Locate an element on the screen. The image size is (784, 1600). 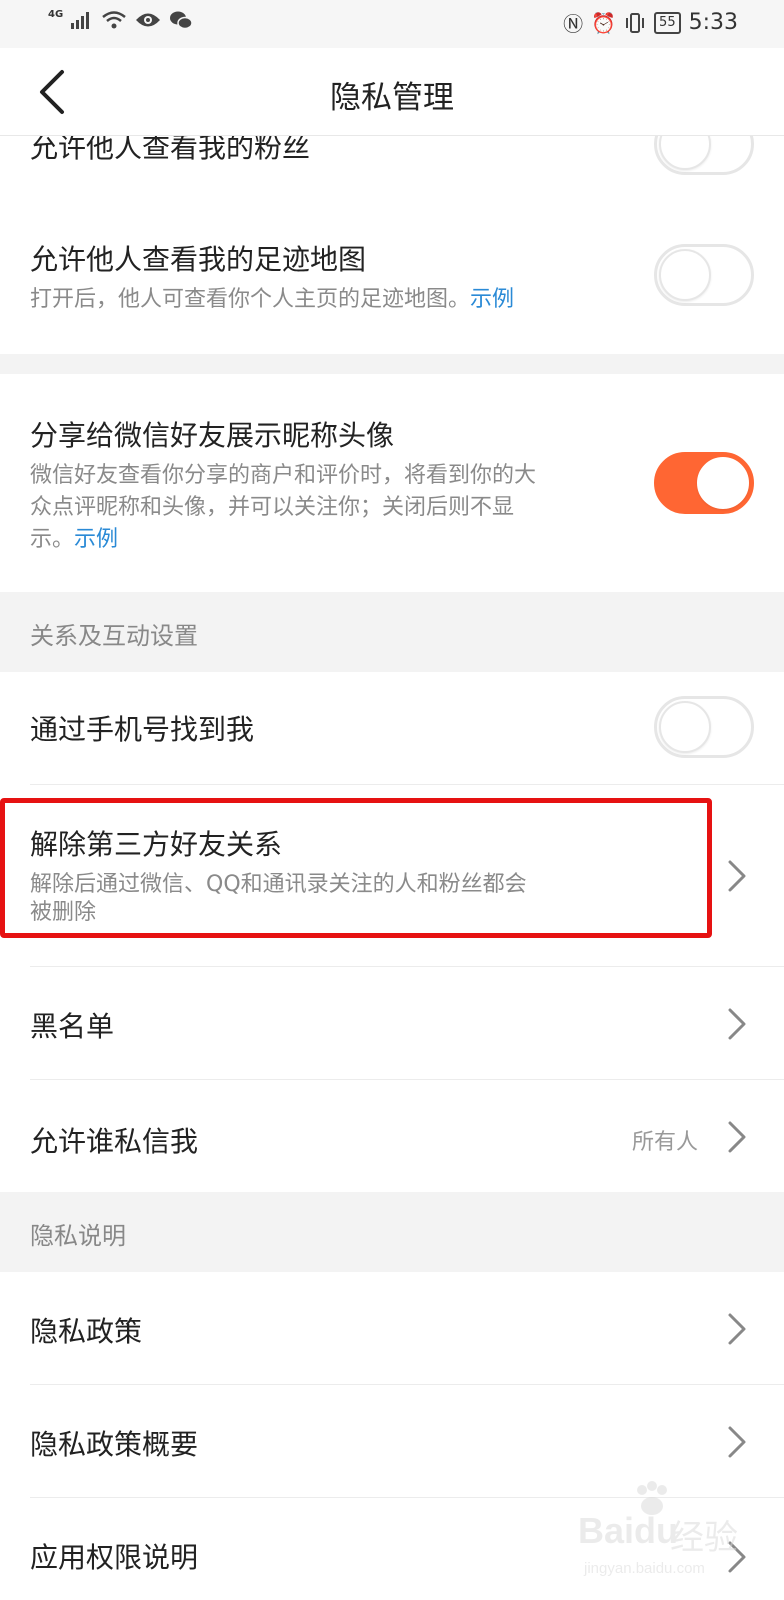
toggle-footprint is located at coordinates (704, 275).